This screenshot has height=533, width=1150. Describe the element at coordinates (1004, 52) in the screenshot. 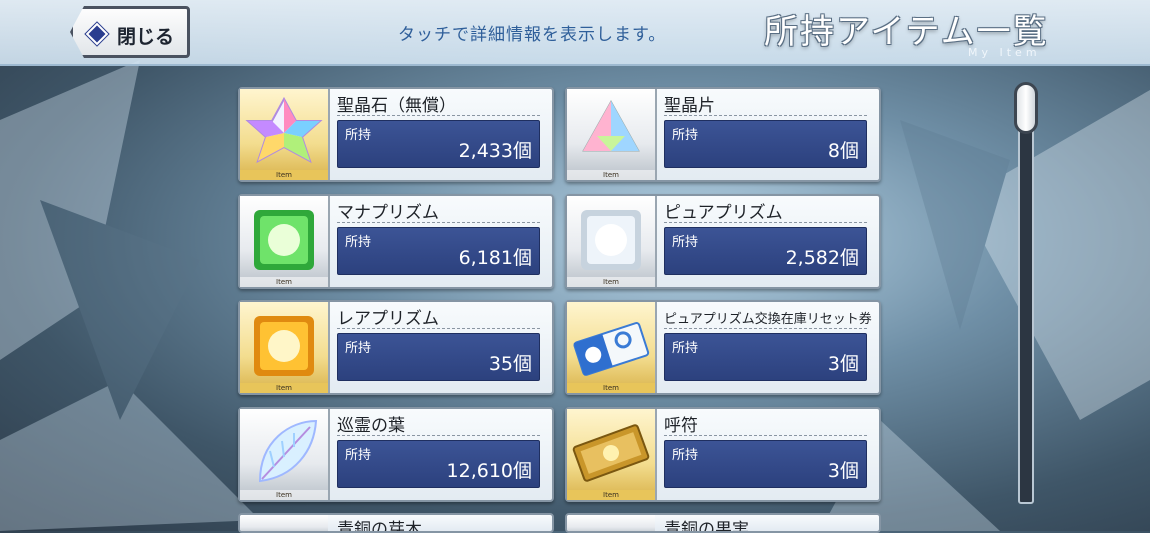

I see `page-subtitle: My Item` at that location.